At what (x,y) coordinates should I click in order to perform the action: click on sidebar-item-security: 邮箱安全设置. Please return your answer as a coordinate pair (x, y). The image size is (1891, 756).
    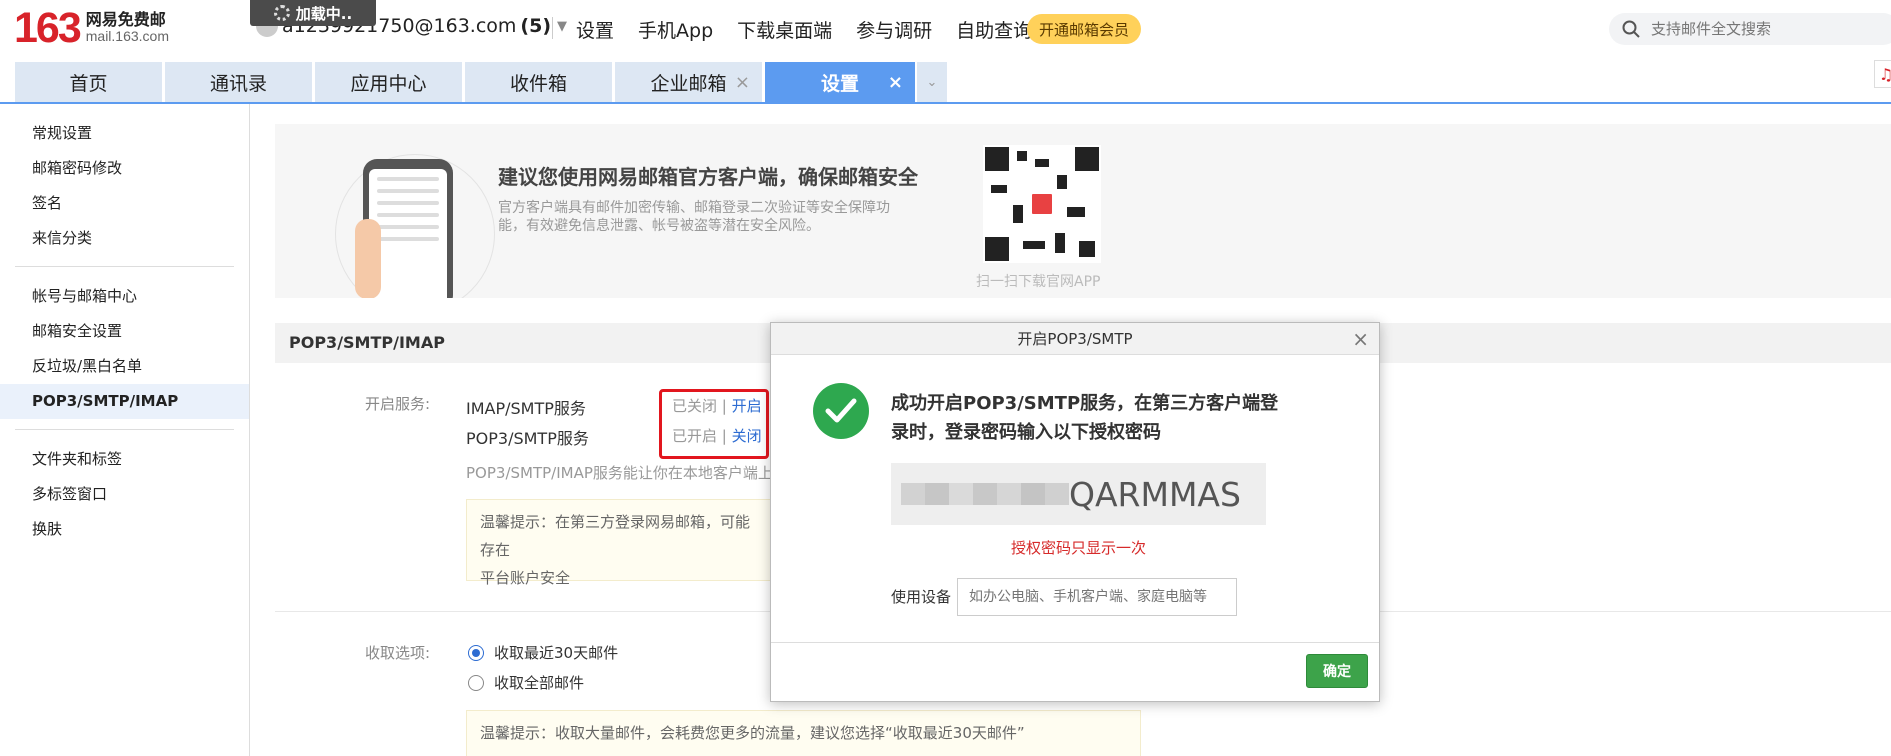
    Looking at the image, I should click on (124, 331).